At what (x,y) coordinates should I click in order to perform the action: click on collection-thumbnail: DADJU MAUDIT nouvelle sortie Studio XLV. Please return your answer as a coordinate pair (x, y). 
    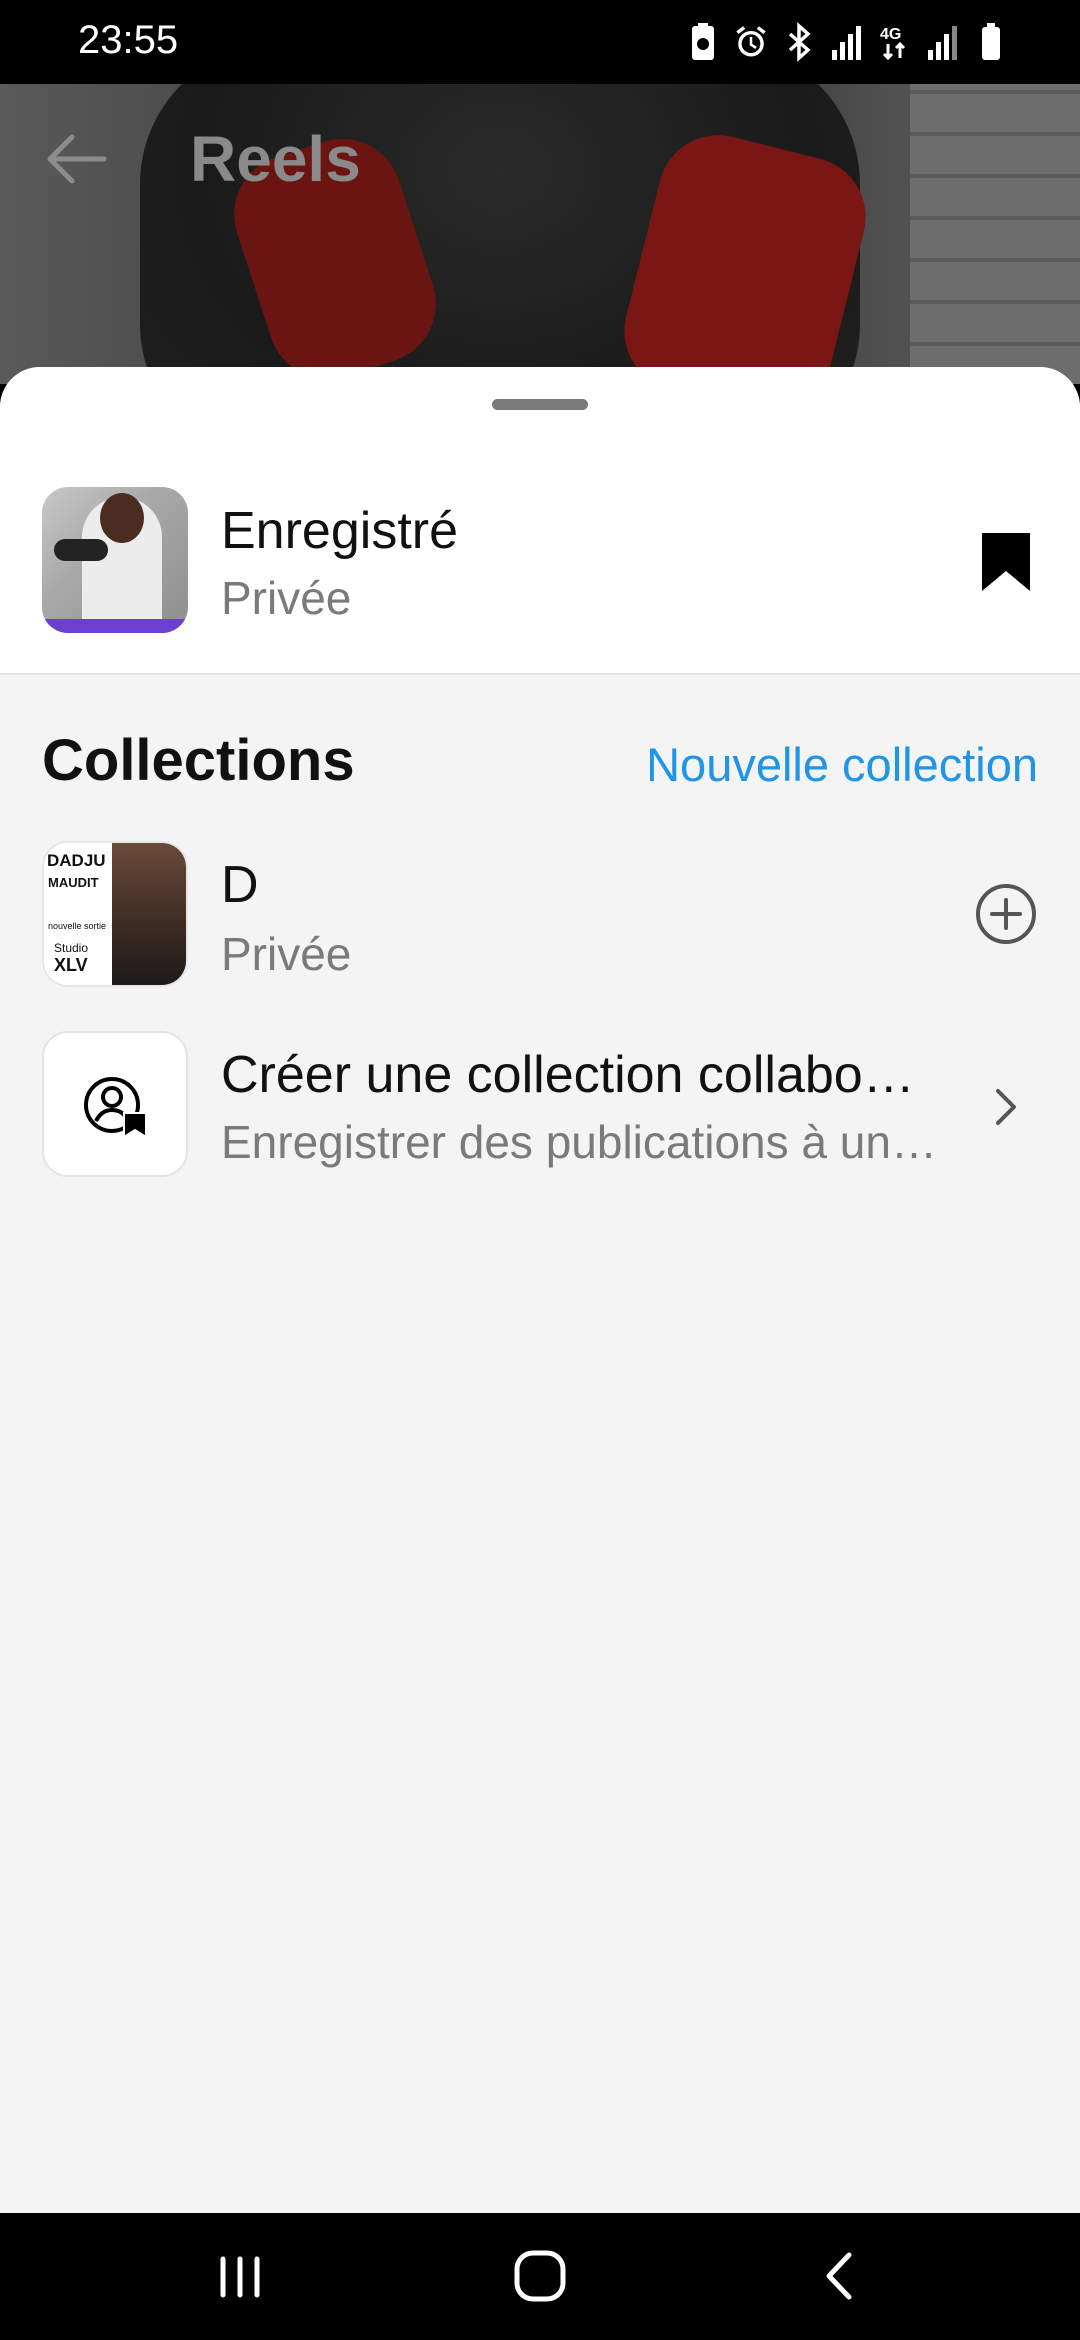
    Looking at the image, I should click on (115, 914).